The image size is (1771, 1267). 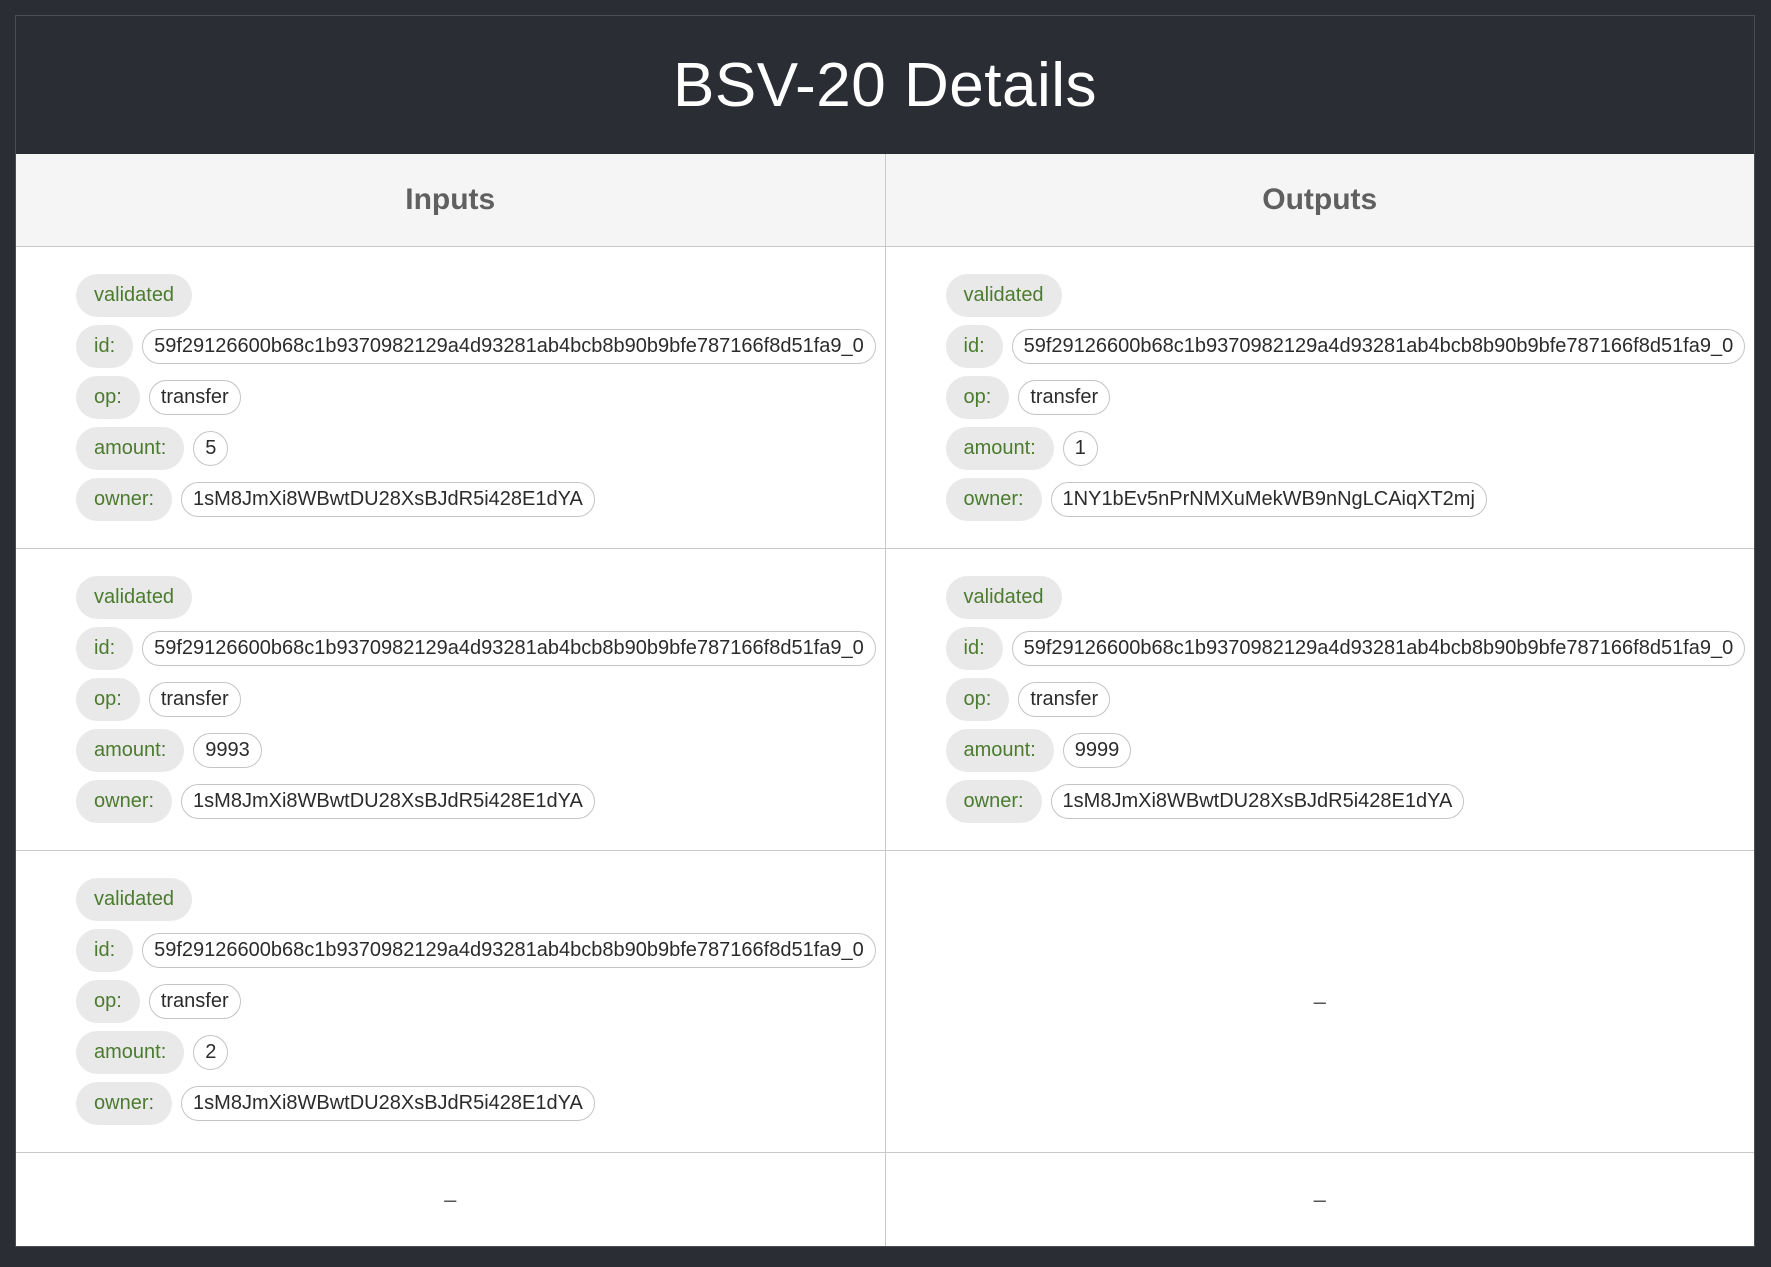 What do you see at coordinates (227, 750) in the screenshot?
I see `amount-value: 9993` at bounding box center [227, 750].